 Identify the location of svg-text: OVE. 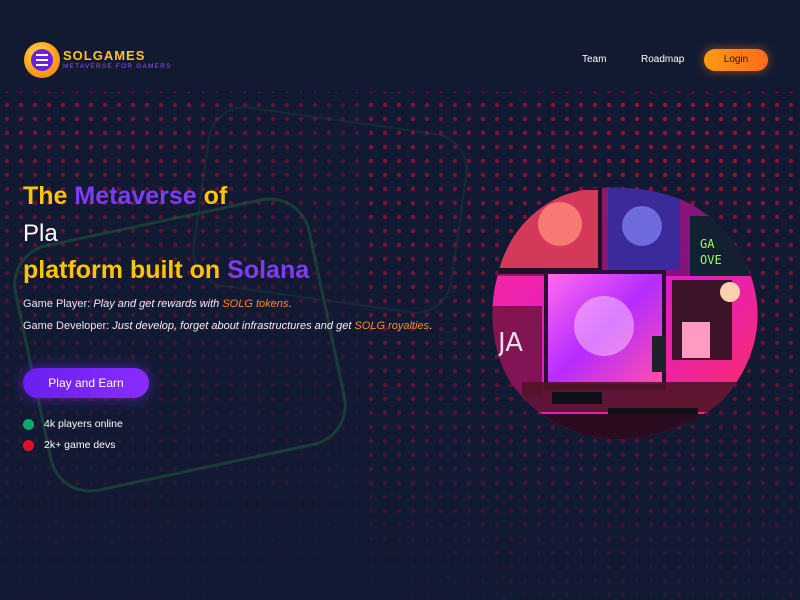
(711, 260).